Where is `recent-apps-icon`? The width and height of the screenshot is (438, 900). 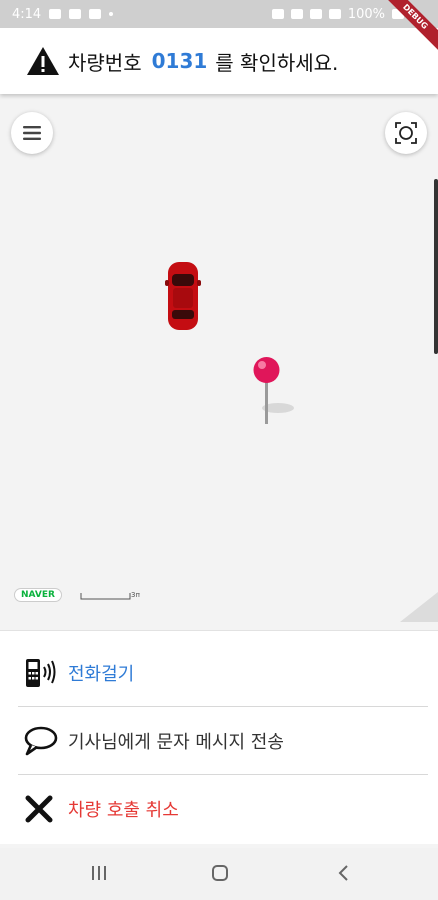 recent-apps-icon is located at coordinates (99, 873).